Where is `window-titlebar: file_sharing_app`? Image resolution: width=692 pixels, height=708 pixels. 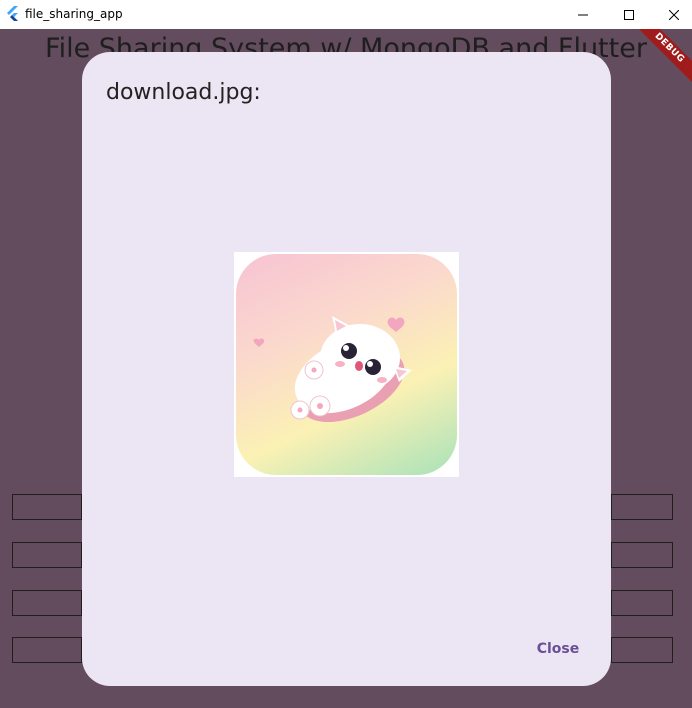
window-titlebar: file_sharing_app is located at coordinates (346, 14).